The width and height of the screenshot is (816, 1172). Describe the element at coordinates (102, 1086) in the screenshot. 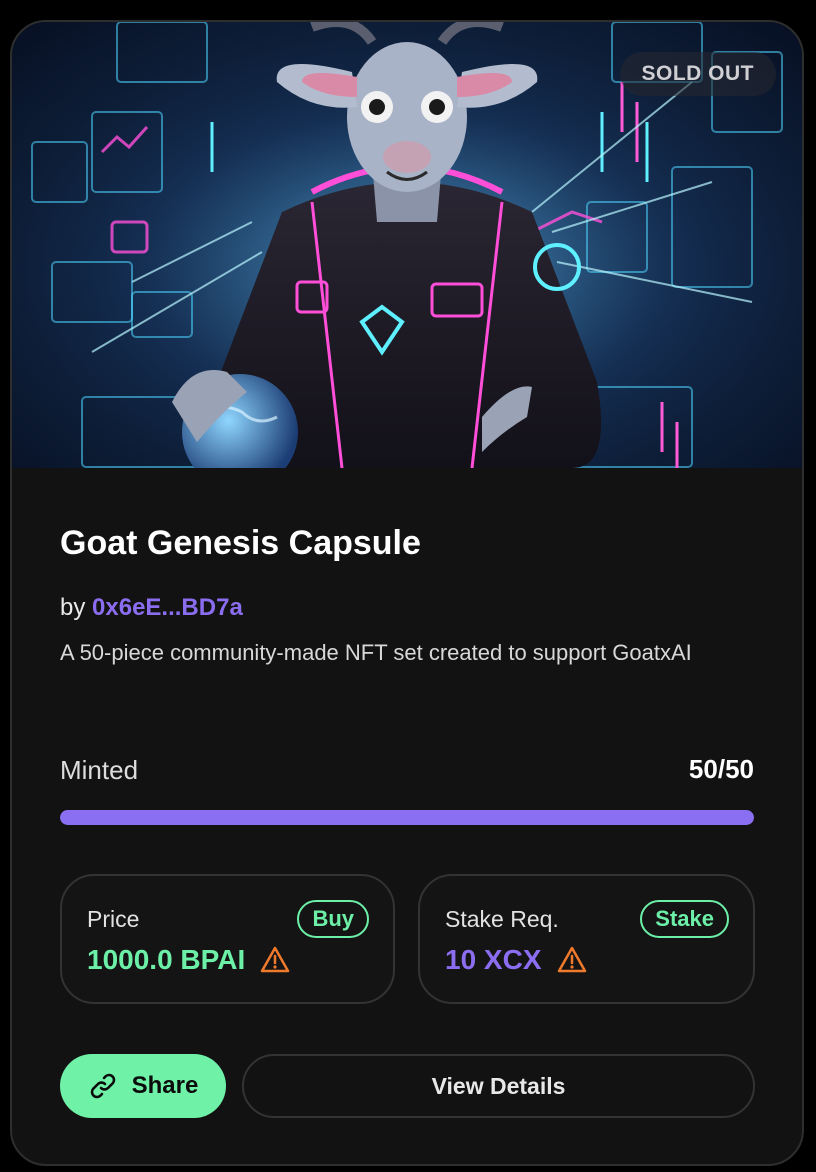

I see `link-icon` at that location.